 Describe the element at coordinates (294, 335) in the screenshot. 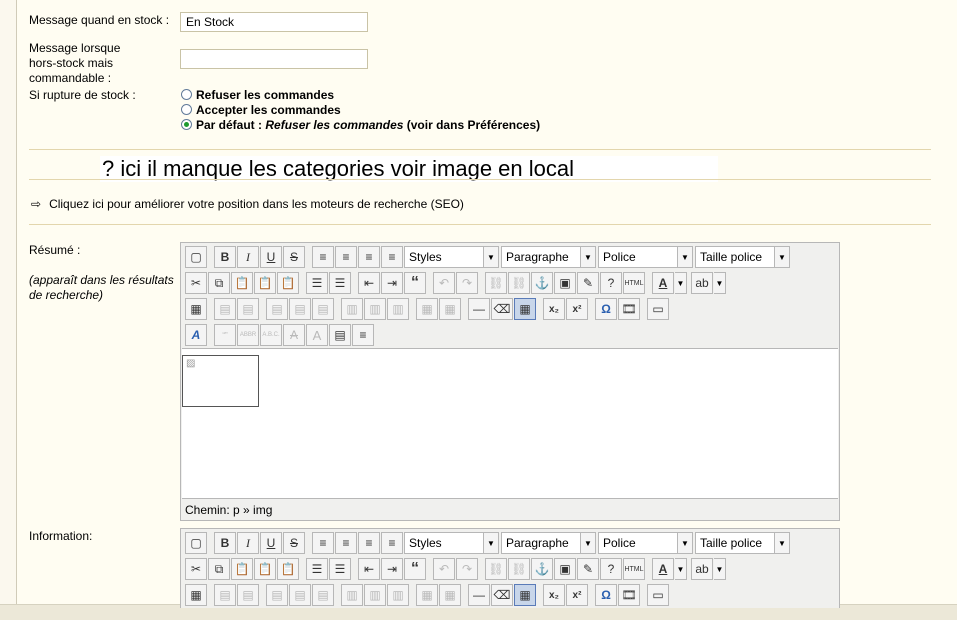

I see `delete-text-icon: A` at that location.